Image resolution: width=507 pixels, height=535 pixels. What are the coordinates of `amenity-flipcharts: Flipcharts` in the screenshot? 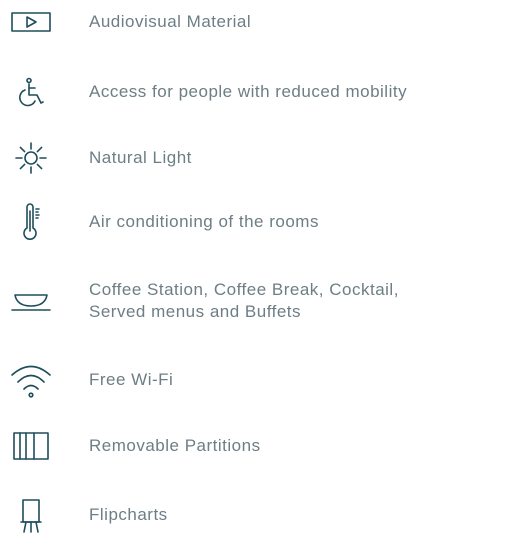 It's located at (253, 516).